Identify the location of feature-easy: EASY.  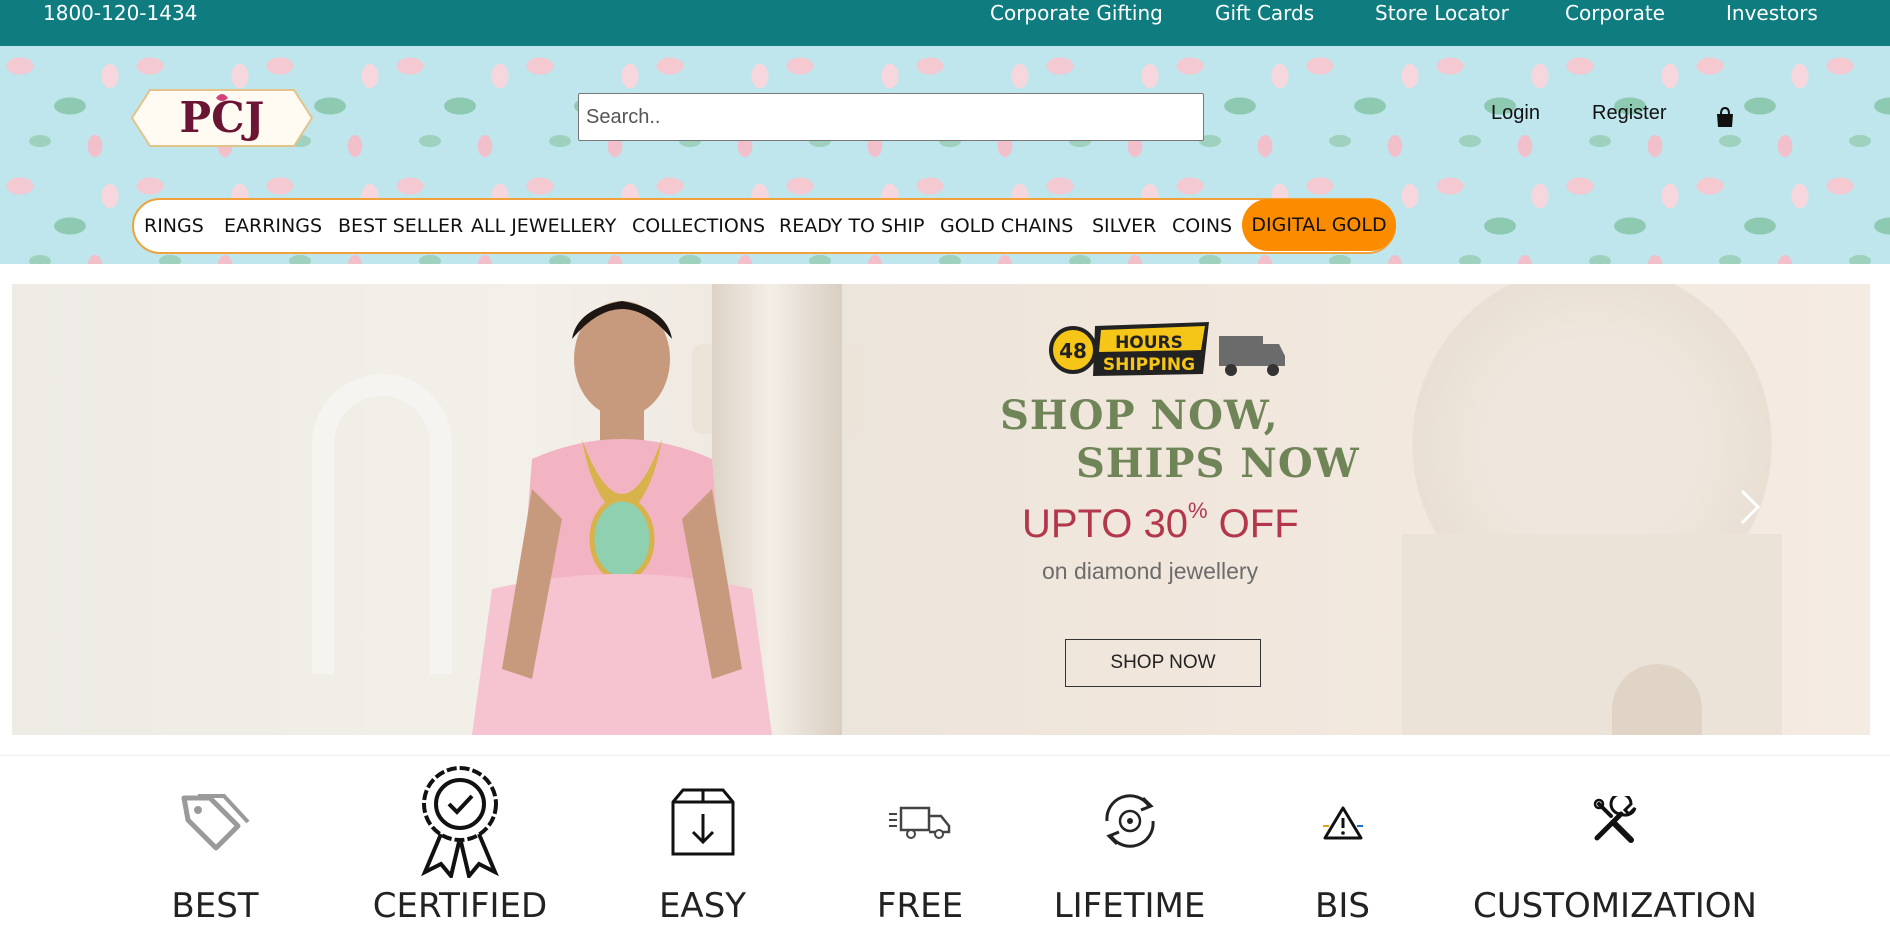
(702, 840).